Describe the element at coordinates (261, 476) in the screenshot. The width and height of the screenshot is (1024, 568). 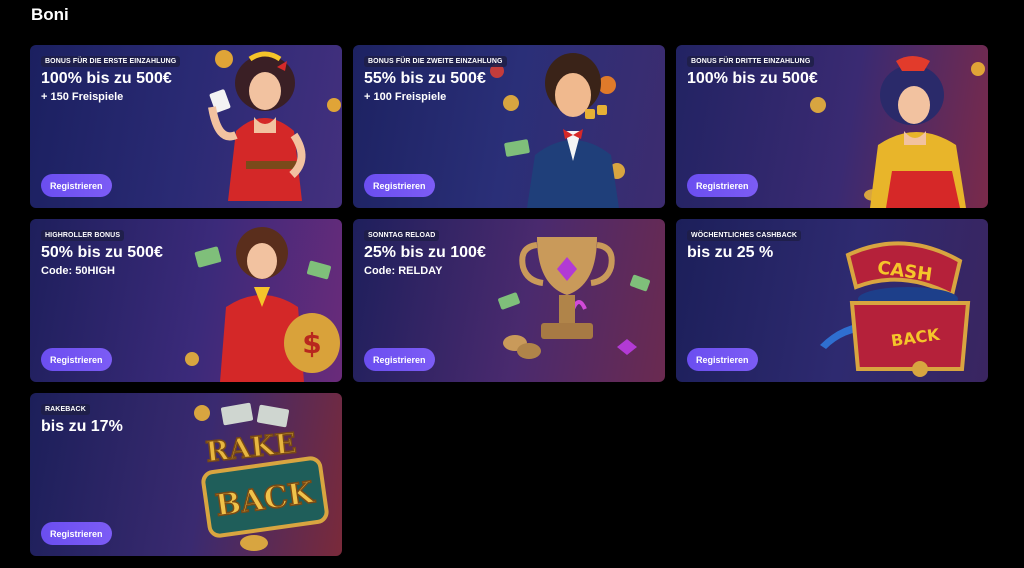
I see `rakeback-sign-icon: RAKE BACK` at that location.